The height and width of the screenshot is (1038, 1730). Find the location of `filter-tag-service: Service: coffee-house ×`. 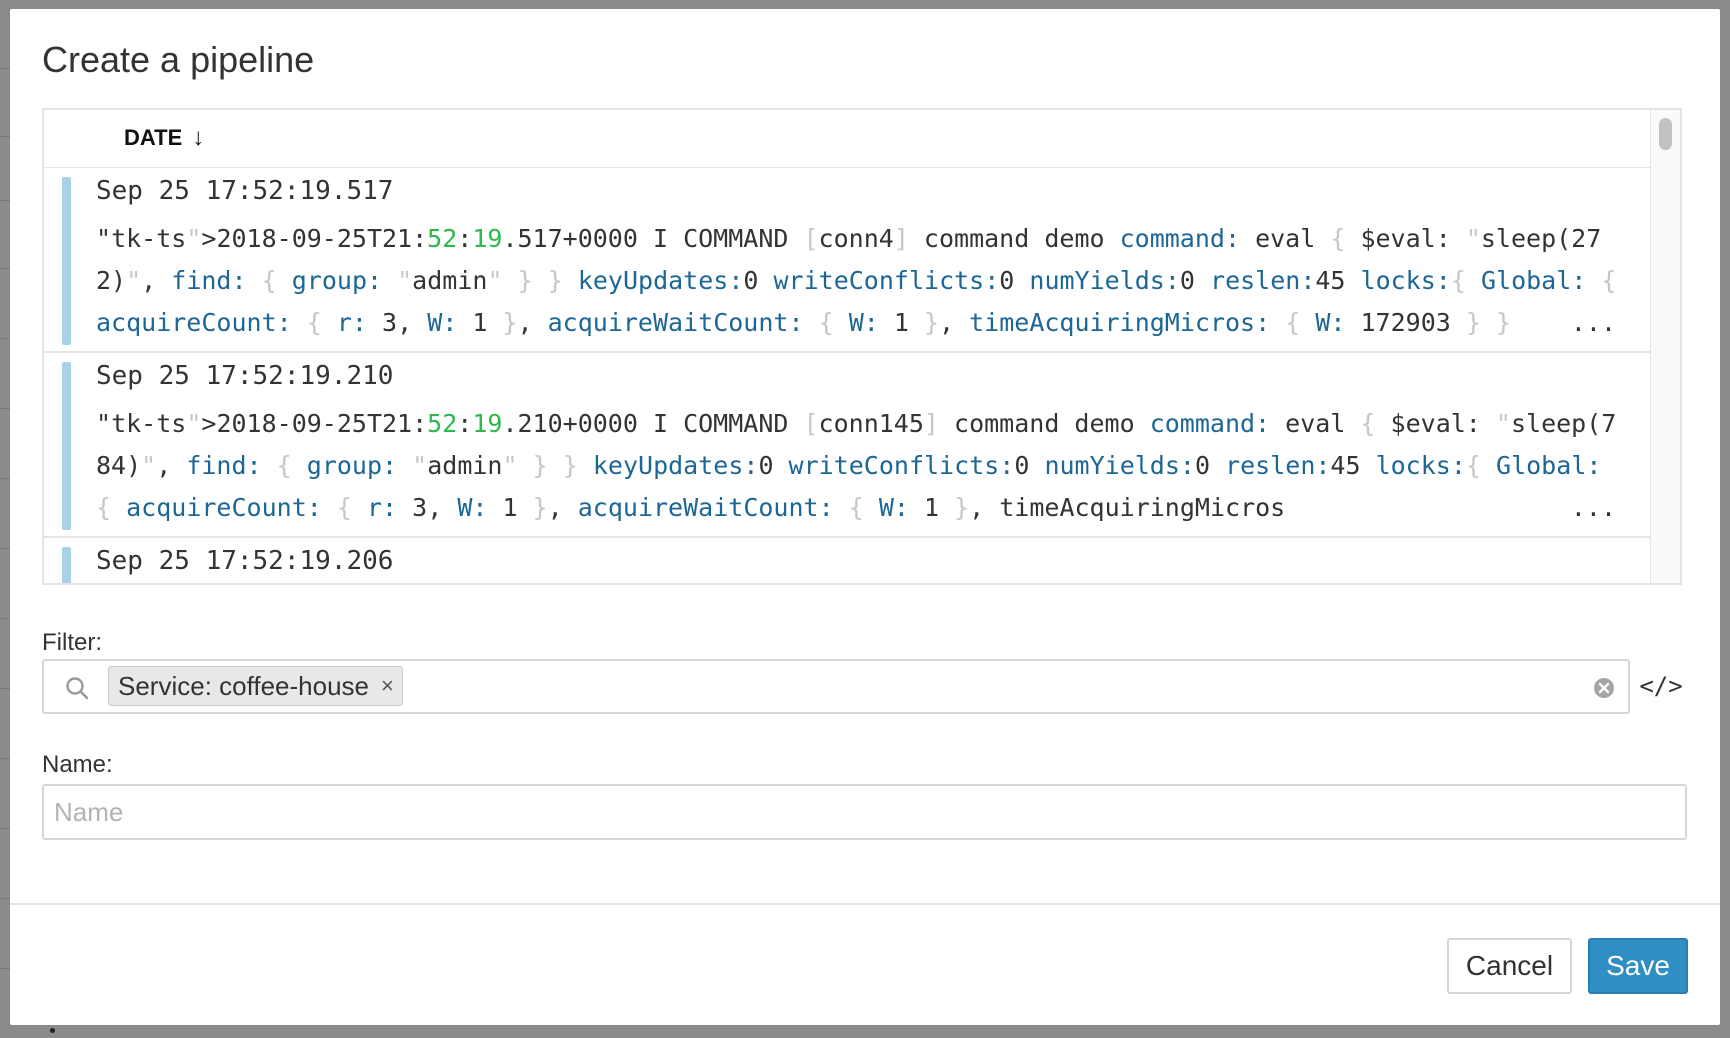

filter-tag-service: Service: coffee-house × is located at coordinates (255, 686).